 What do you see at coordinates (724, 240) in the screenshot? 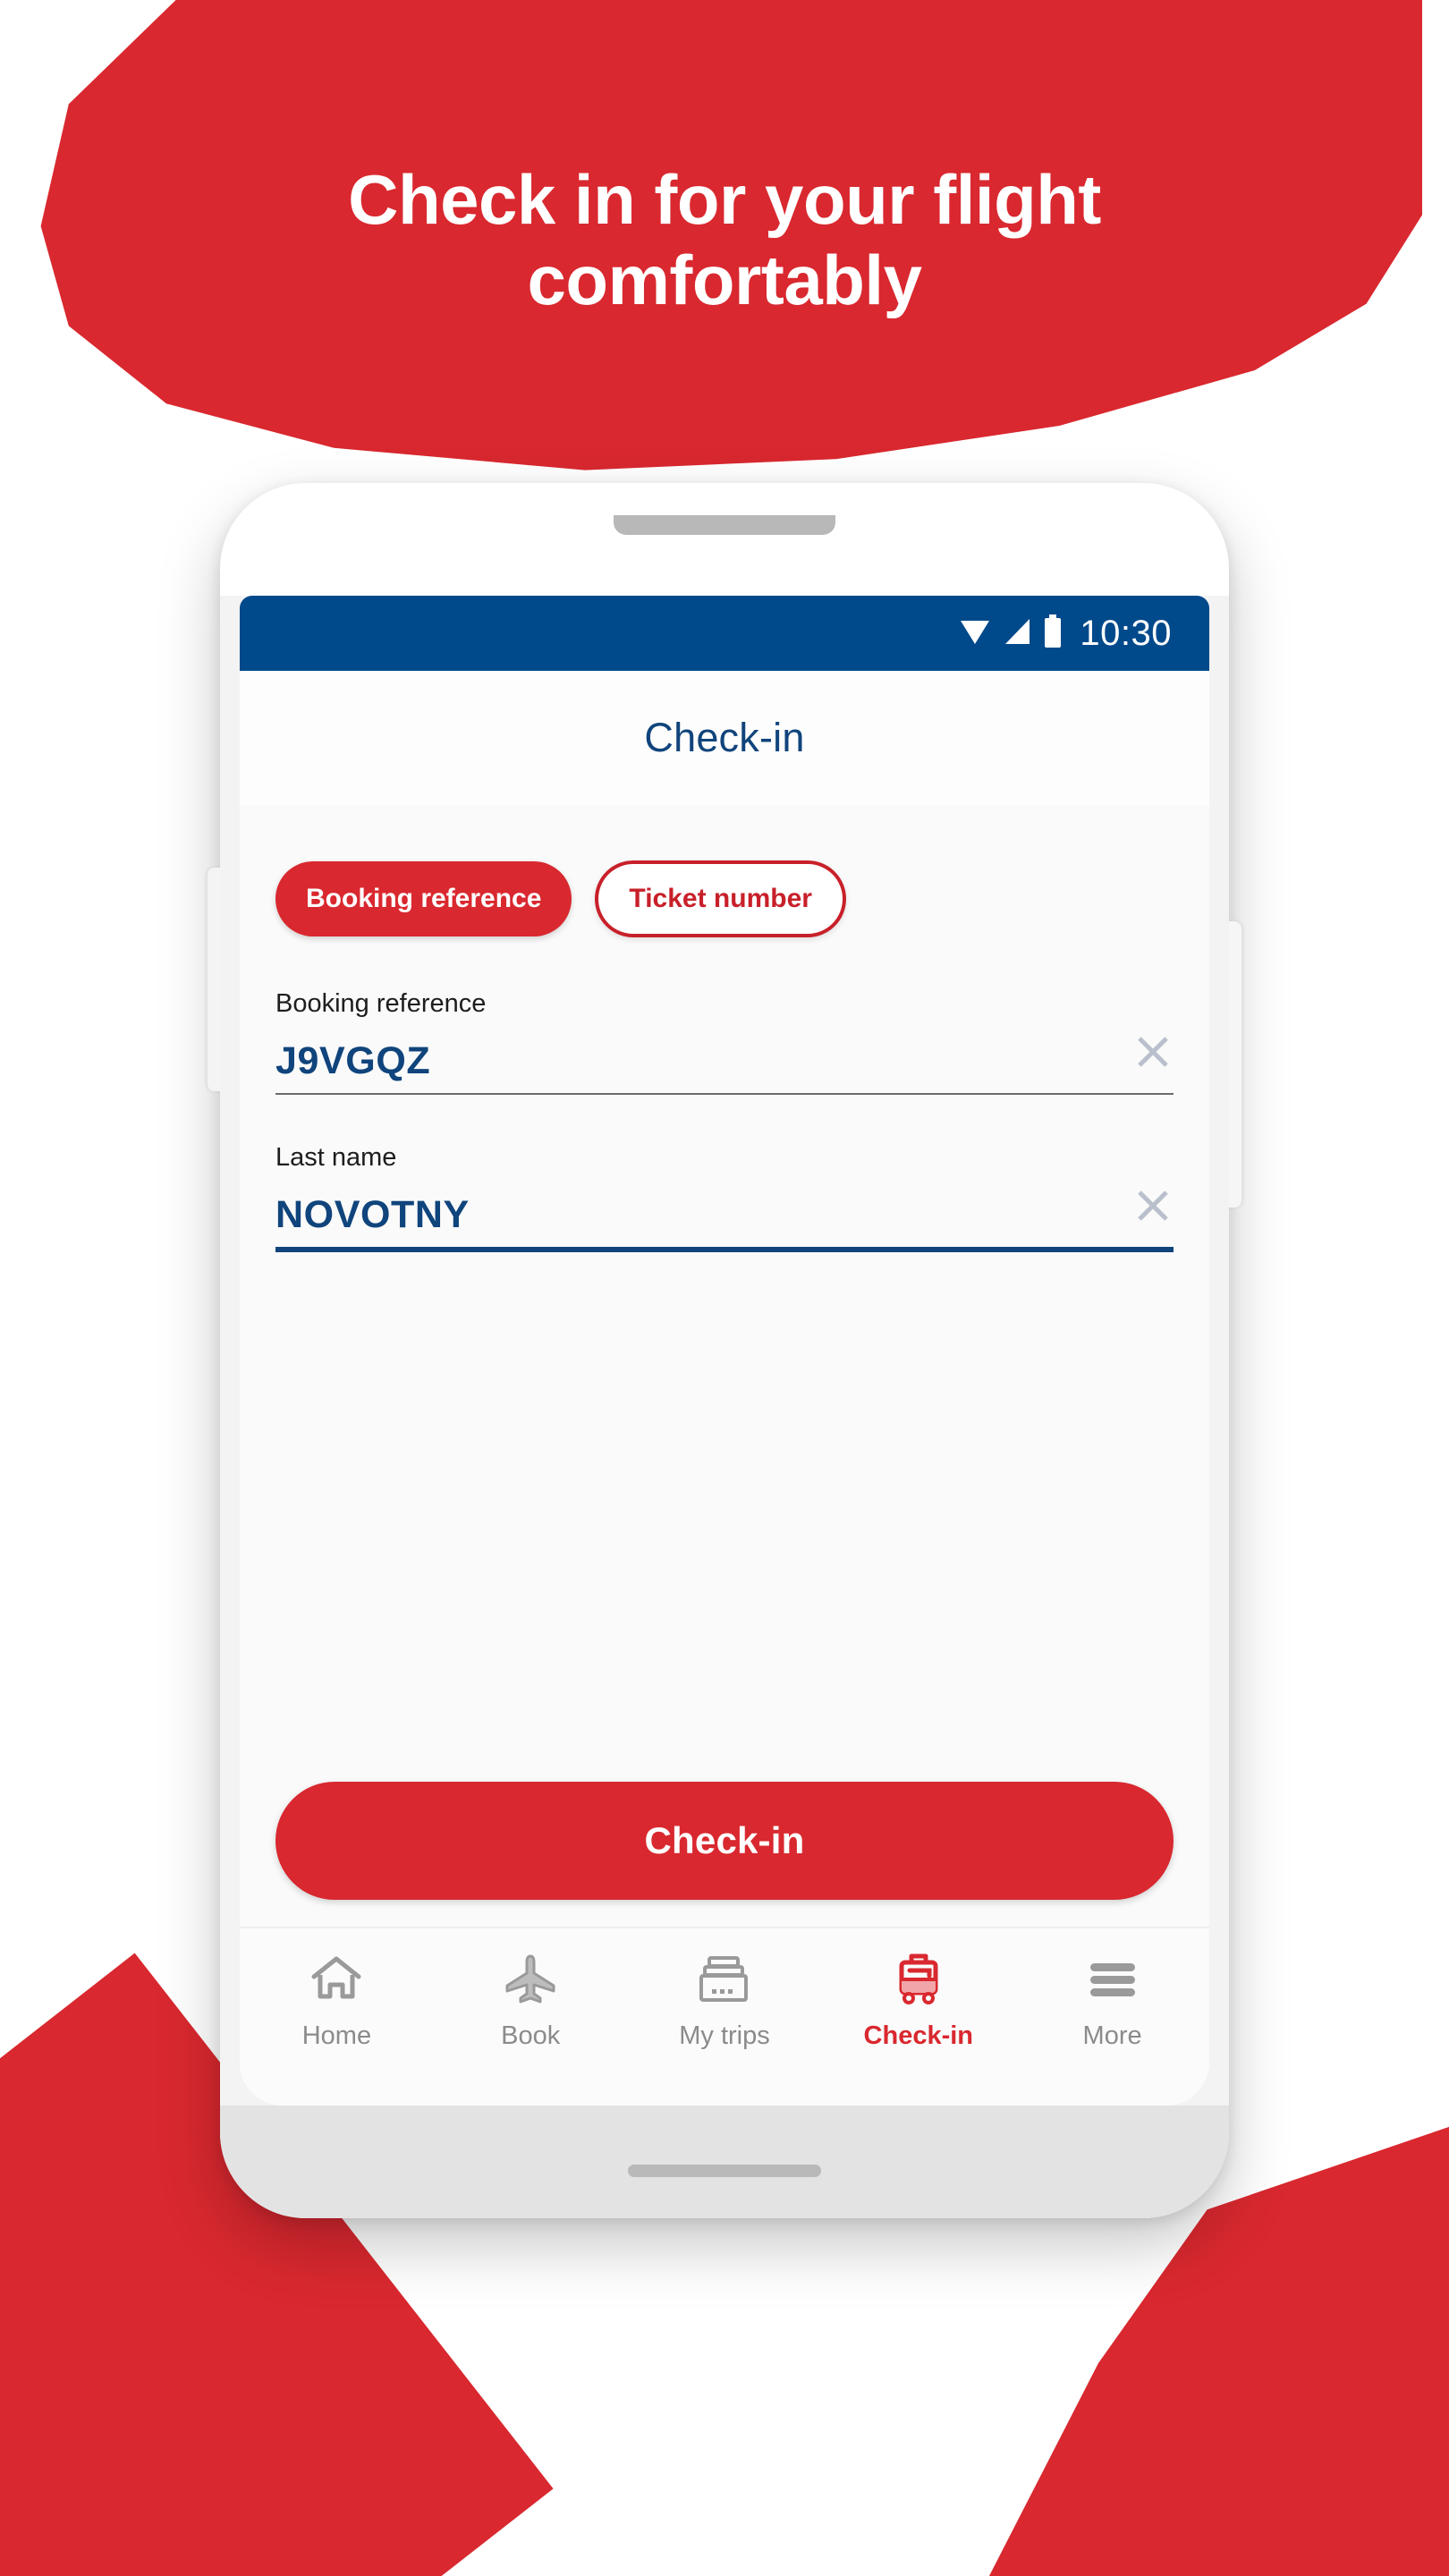
I see `hero-headline: Check in for your flight comfortably` at bounding box center [724, 240].